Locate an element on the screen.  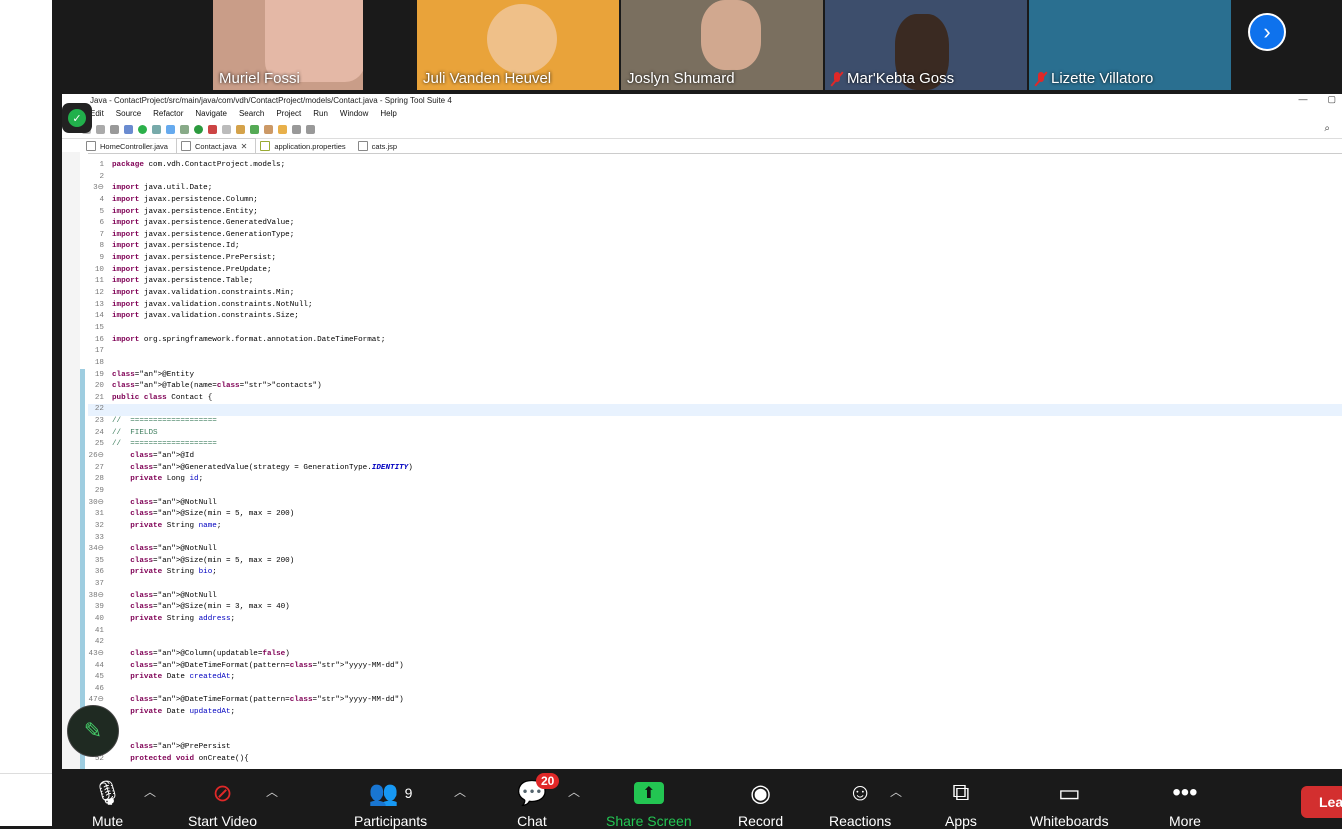
maximize-icon: ▢ is located at coordinates (1331, 99).